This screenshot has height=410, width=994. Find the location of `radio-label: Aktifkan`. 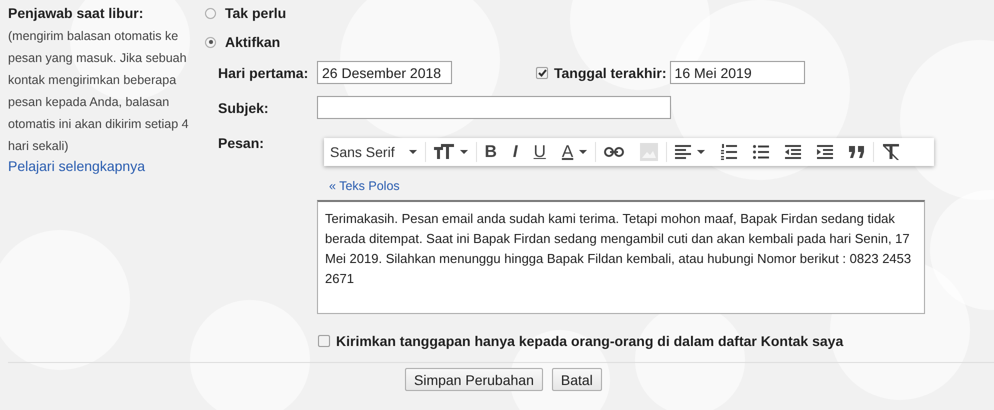

radio-label: Aktifkan is located at coordinates (252, 42).